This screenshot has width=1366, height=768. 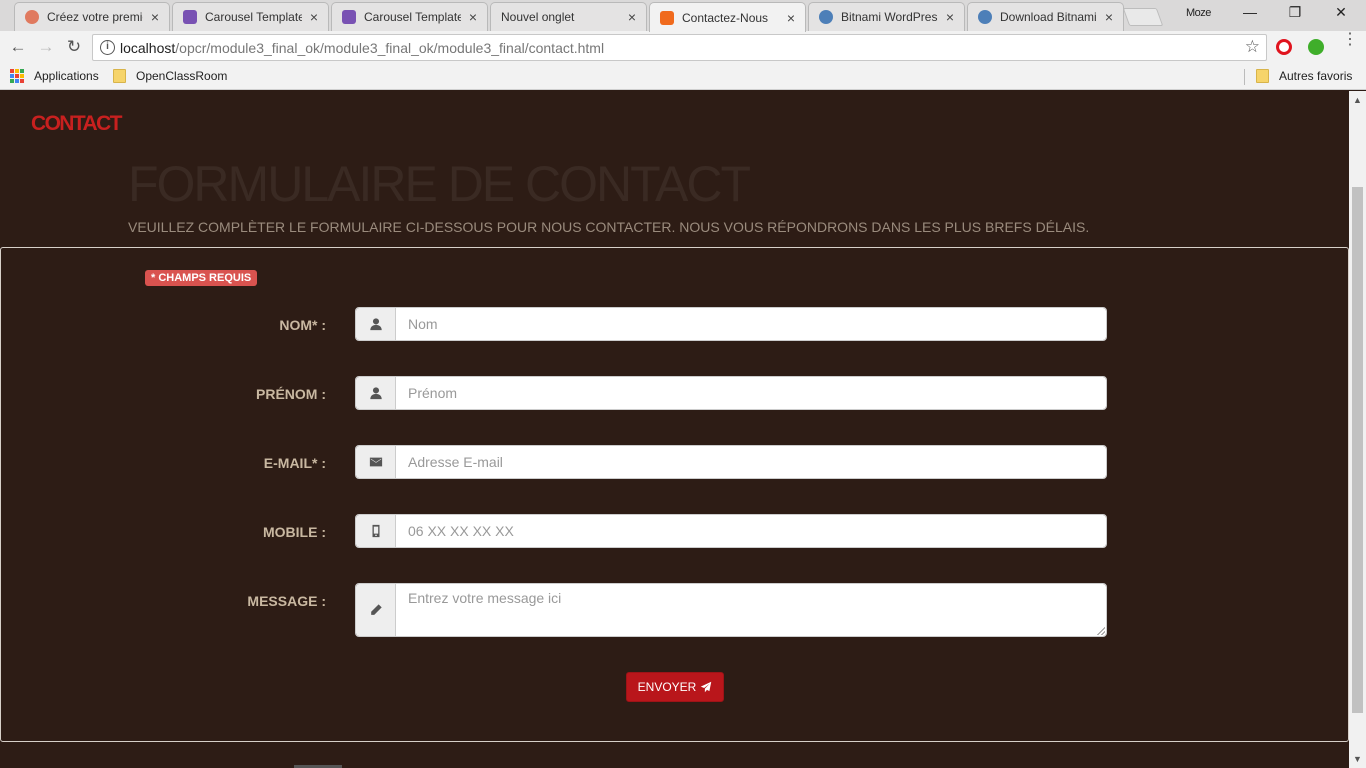 I want to click on tab-nouvel-onglet: Nouvel onglet ×, so click(x=568, y=16).